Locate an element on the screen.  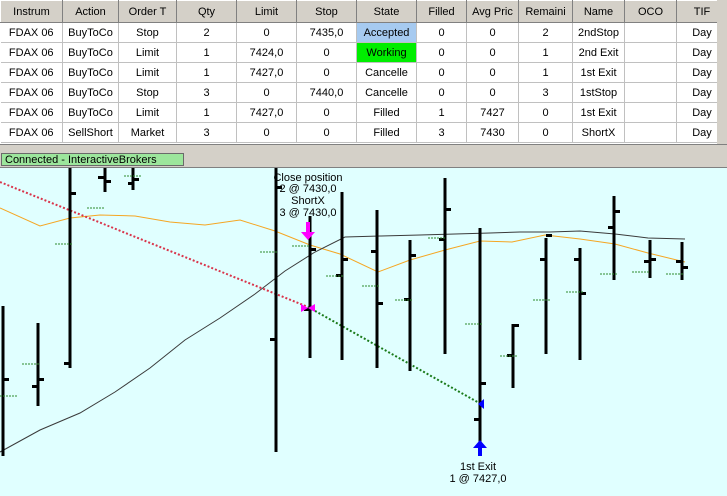
order-cell: Cancelle is located at coordinates (386, 92).